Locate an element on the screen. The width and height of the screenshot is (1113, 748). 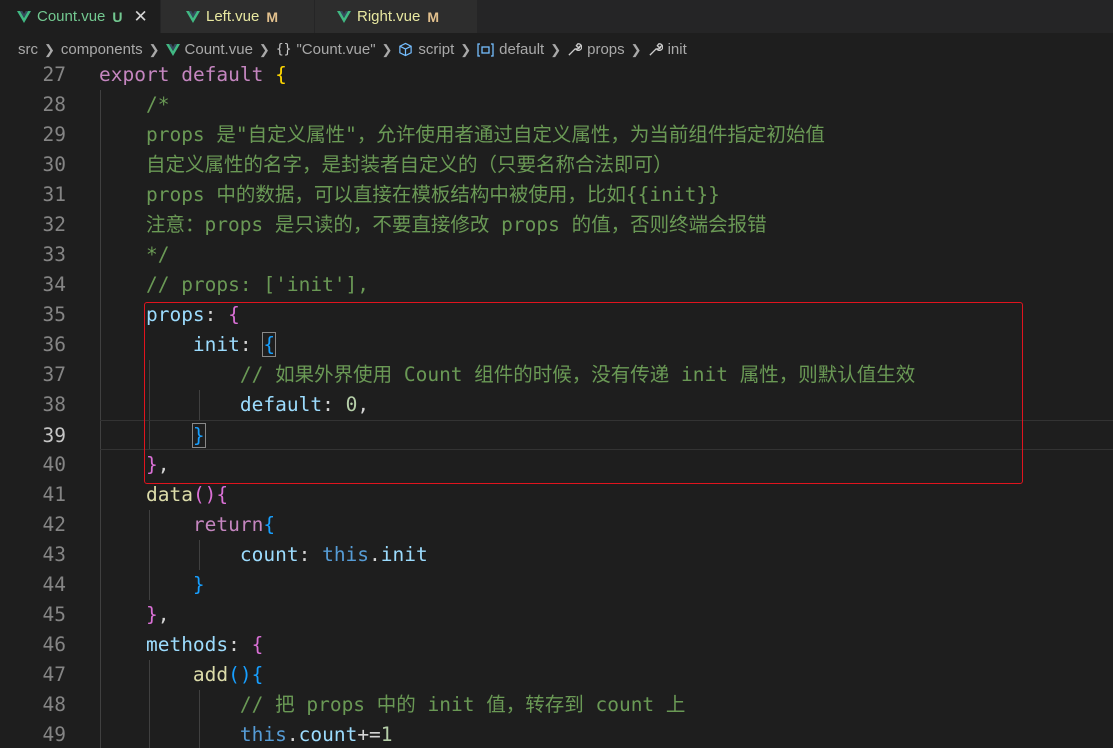
breadcrumb-item-props: props is located at coordinates (596, 49).